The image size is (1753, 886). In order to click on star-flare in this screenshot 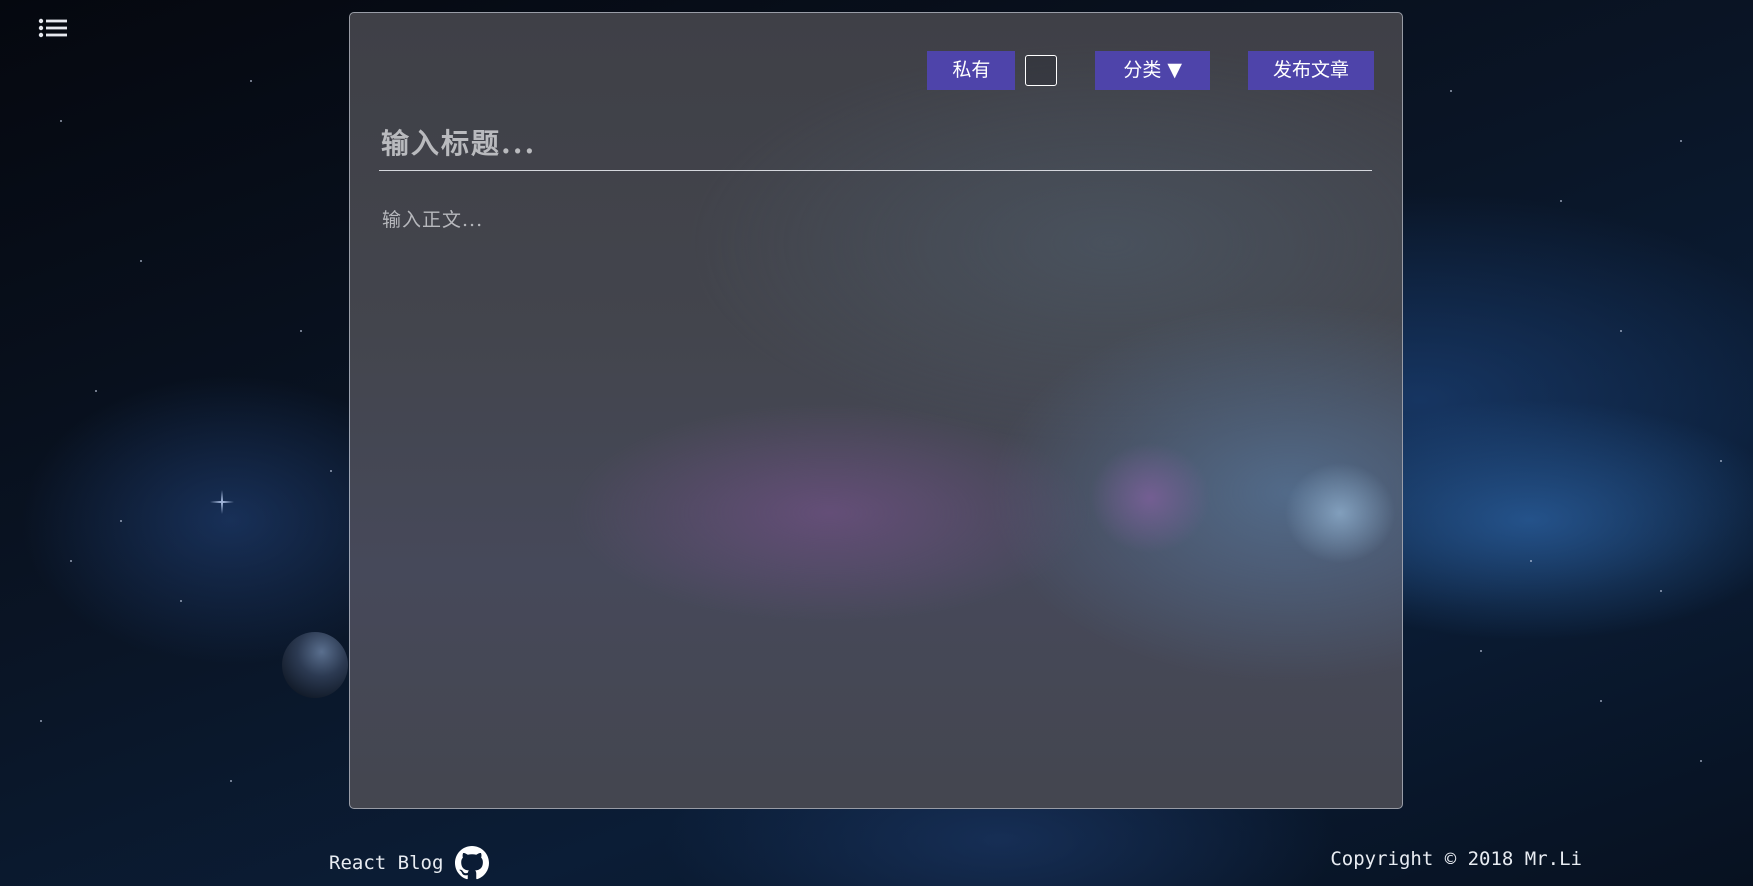, I will do `click(222, 502)`.